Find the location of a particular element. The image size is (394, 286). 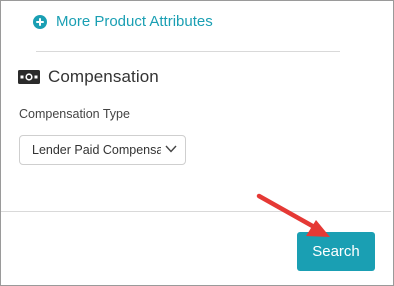

plus-circle-icon is located at coordinates (40, 21).